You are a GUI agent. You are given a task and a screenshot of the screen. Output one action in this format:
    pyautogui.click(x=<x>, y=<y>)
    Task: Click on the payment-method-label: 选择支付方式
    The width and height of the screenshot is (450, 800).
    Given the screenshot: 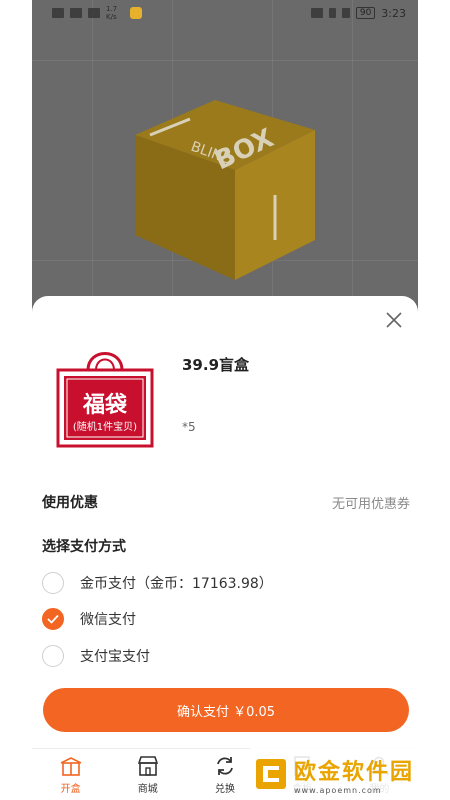 What is the action you would take?
    pyautogui.click(x=84, y=547)
    